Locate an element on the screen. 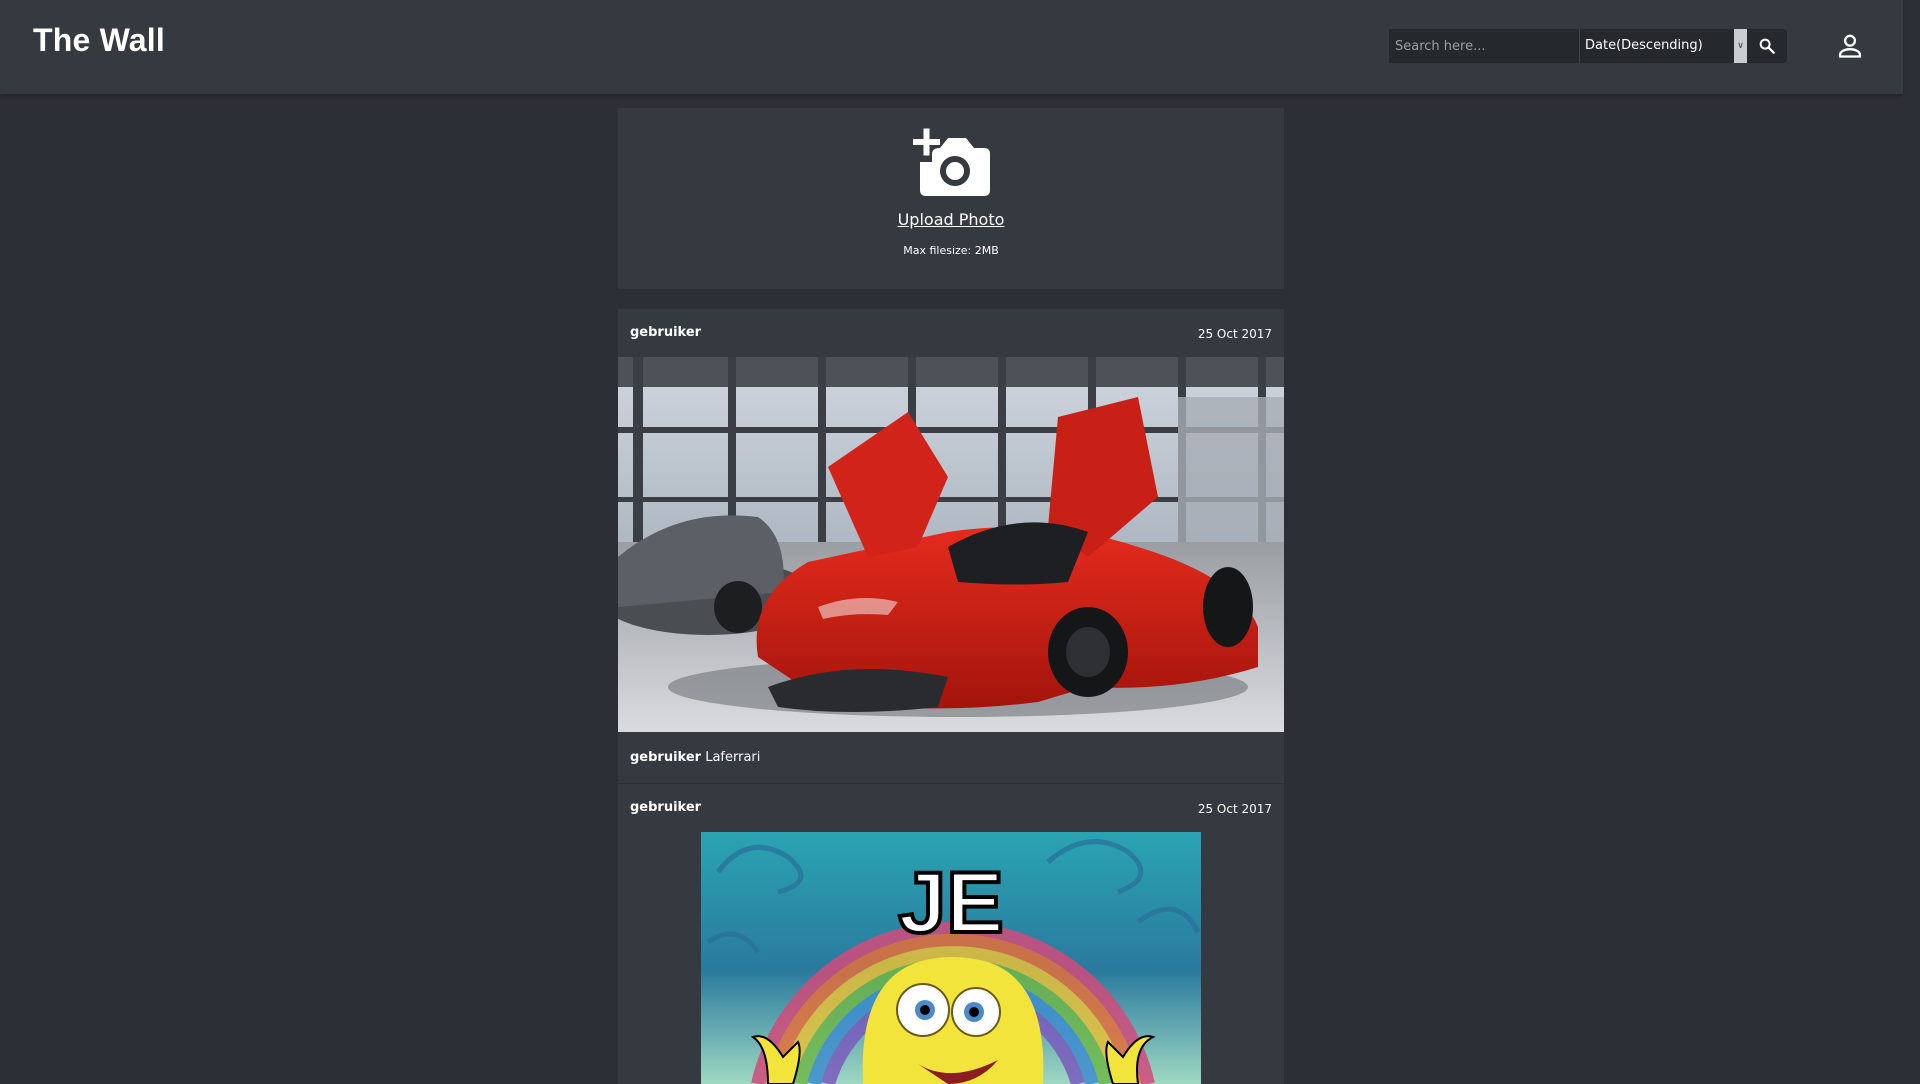 The width and height of the screenshot is (1920, 1084). user-account-button is located at coordinates (1850, 46).